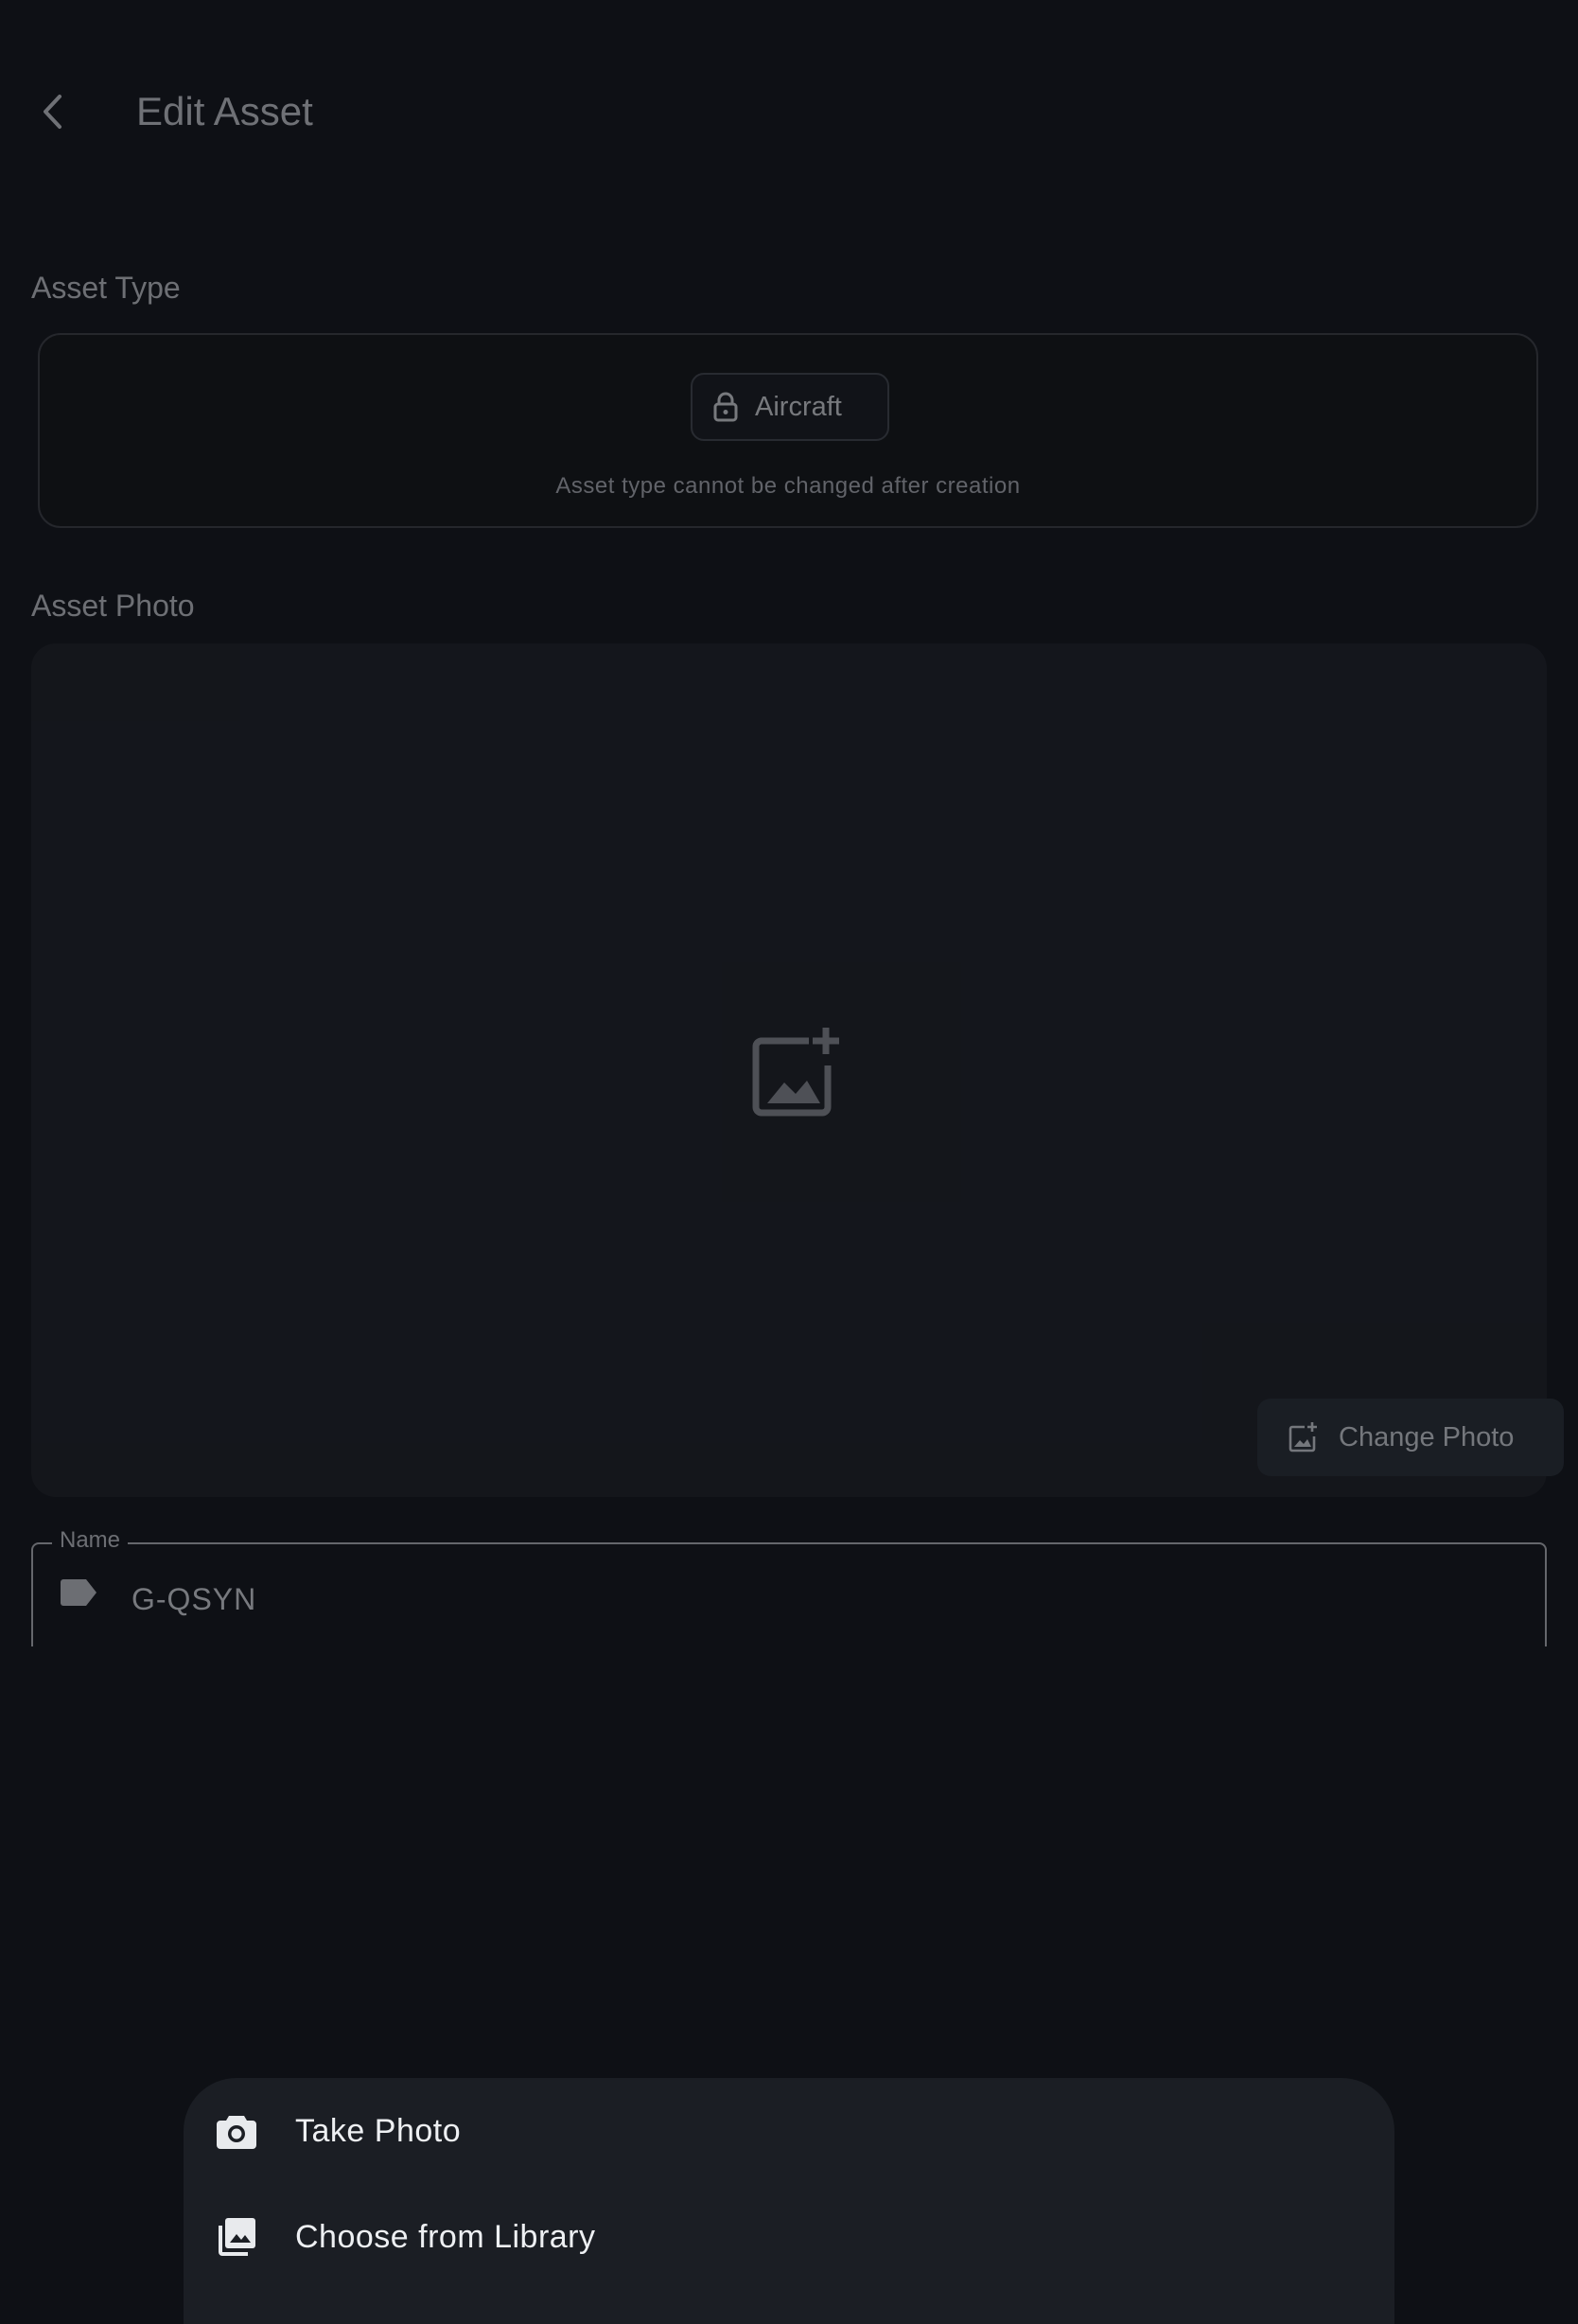 This screenshot has height=2324, width=1578. Describe the element at coordinates (378, 2130) in the screenshot. I see `take-photo-label: Take Photo` at that location.